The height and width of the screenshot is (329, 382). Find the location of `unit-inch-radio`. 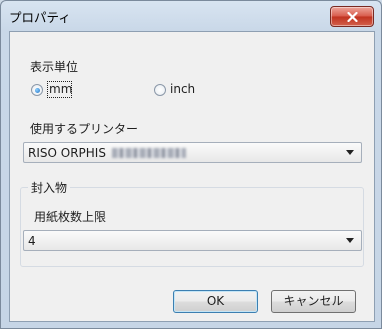

unit-inch-radio is located at coordinates (160, 90).